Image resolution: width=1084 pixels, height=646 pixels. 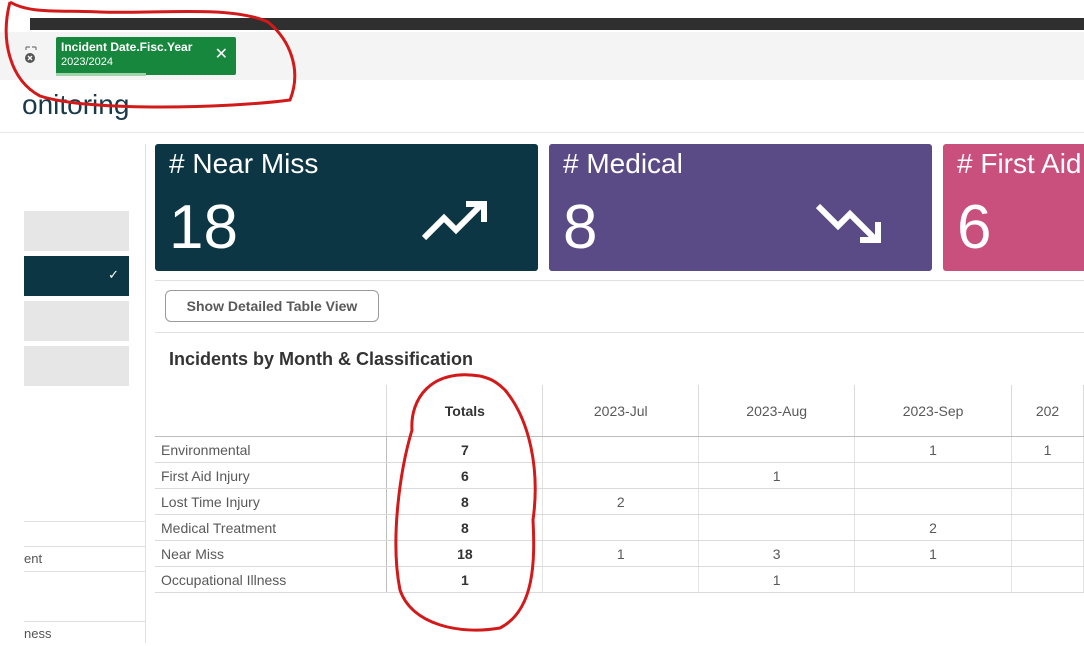 I want to click on trending-down-icon, so click(x=848, y=223).